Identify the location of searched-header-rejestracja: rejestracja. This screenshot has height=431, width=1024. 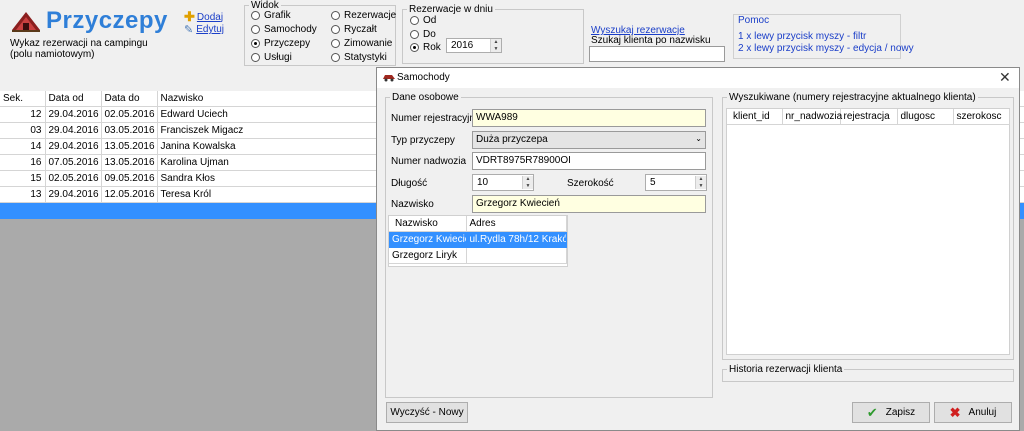
(869, 117).